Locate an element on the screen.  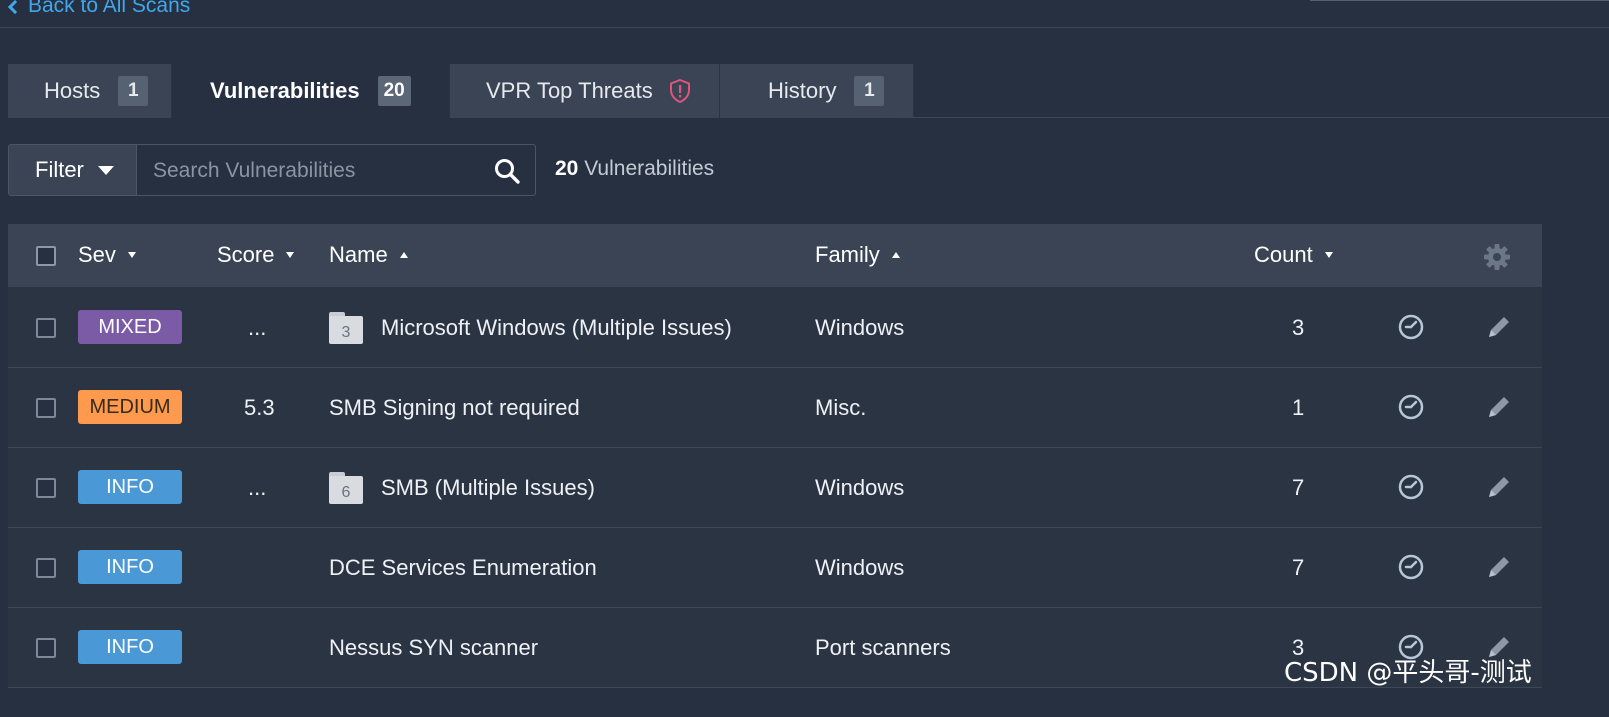
caret-down-icon is located at coordinates (105, 170).